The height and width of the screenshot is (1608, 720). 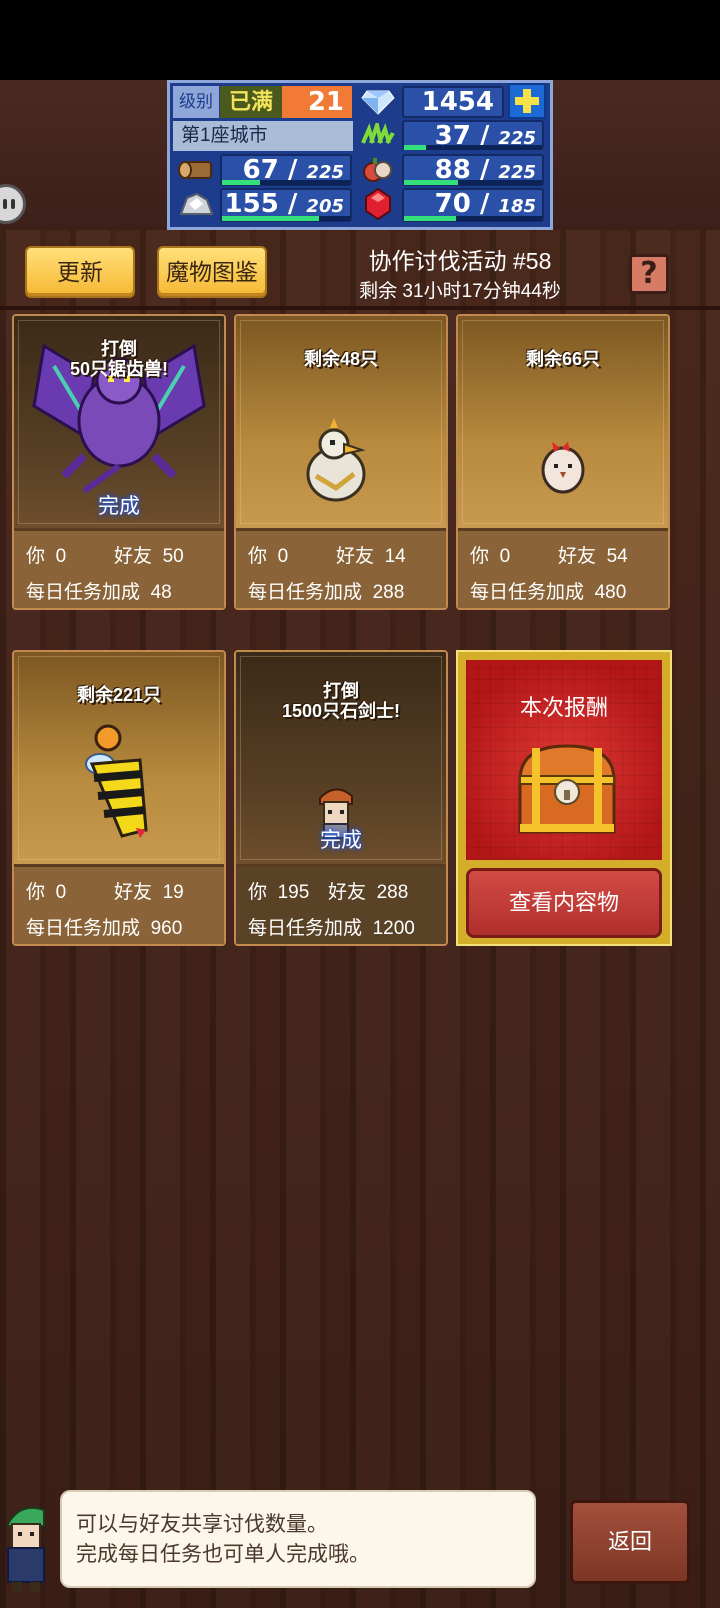 What do you see at coordinates (378, 136) in the screenshot?
I see `grass-icon` at bounding box center [378, 136].